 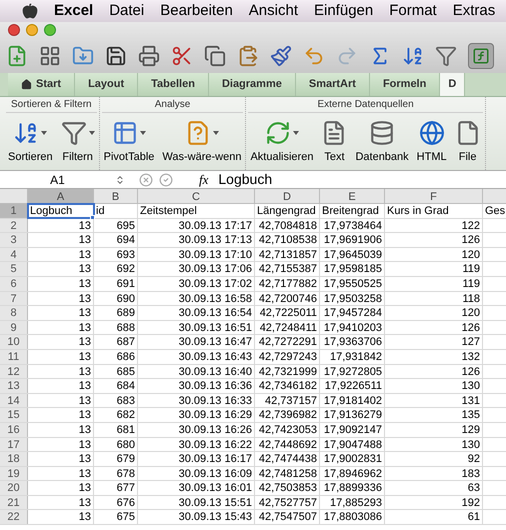 What do you see at coordinates (14, 342) in the screenshot?
I see `row-header: 10` at bounding box center [14, 342].